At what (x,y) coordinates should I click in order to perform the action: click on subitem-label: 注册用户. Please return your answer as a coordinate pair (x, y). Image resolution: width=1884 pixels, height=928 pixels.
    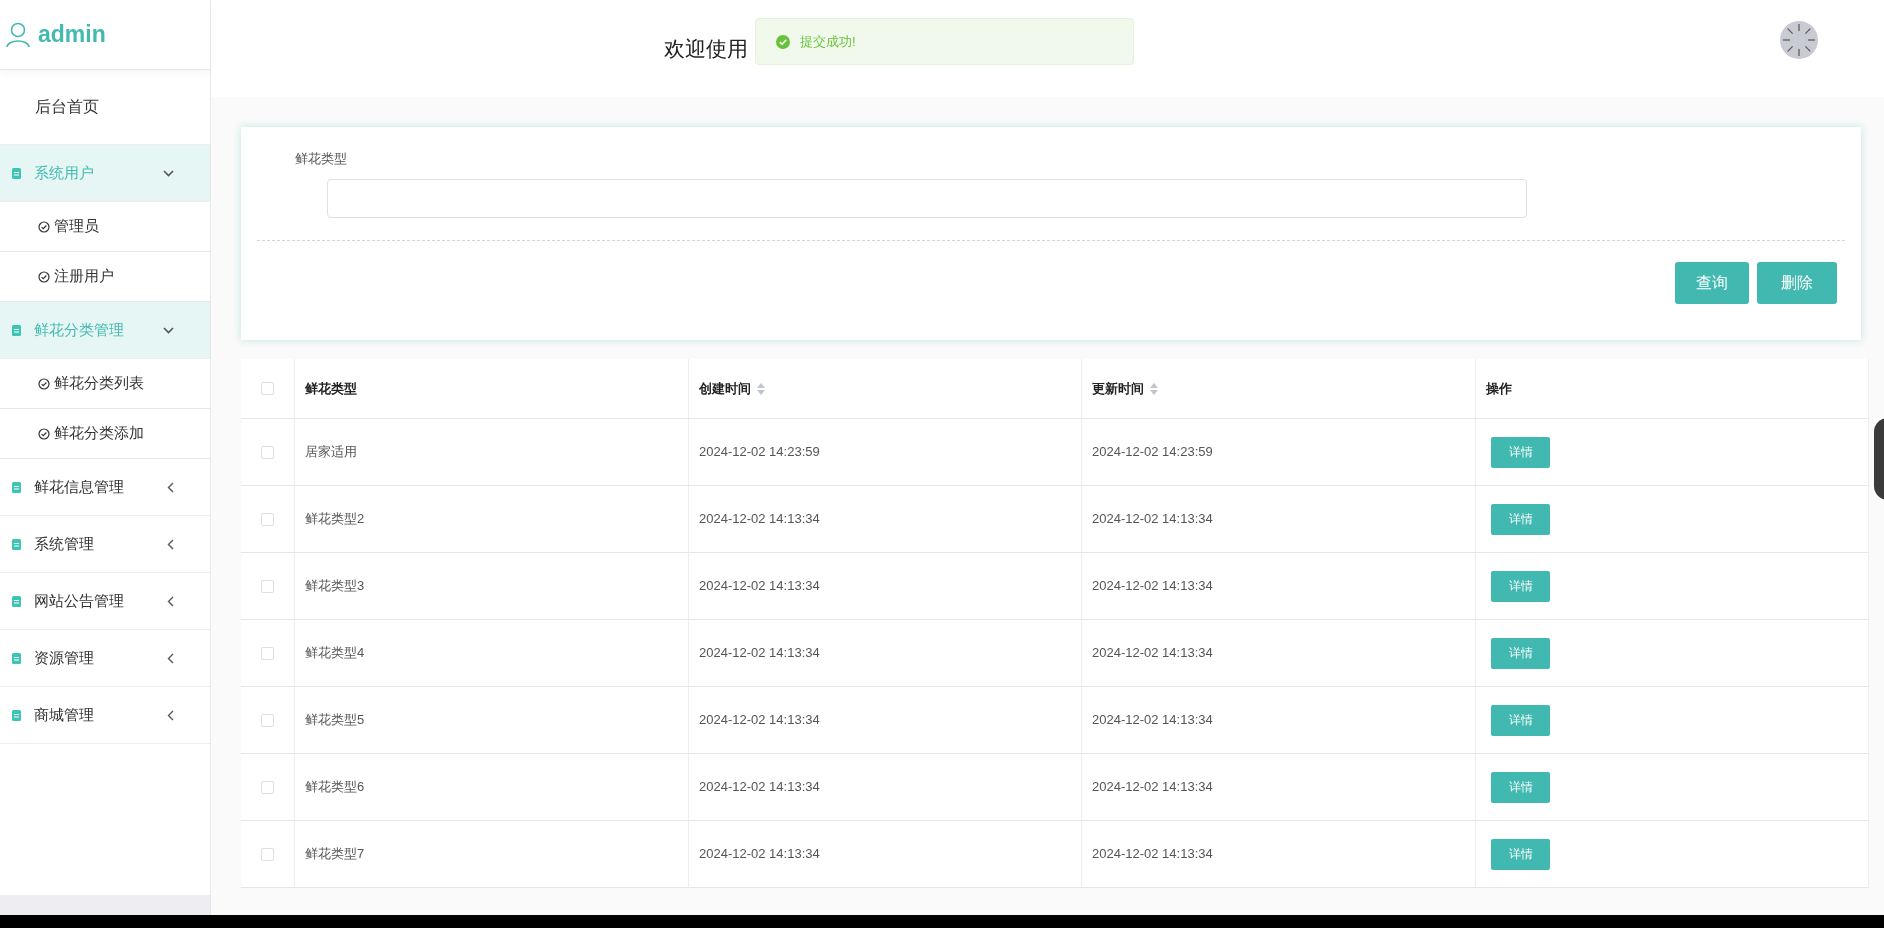
    Looking at the image, I should click on (84, 276).